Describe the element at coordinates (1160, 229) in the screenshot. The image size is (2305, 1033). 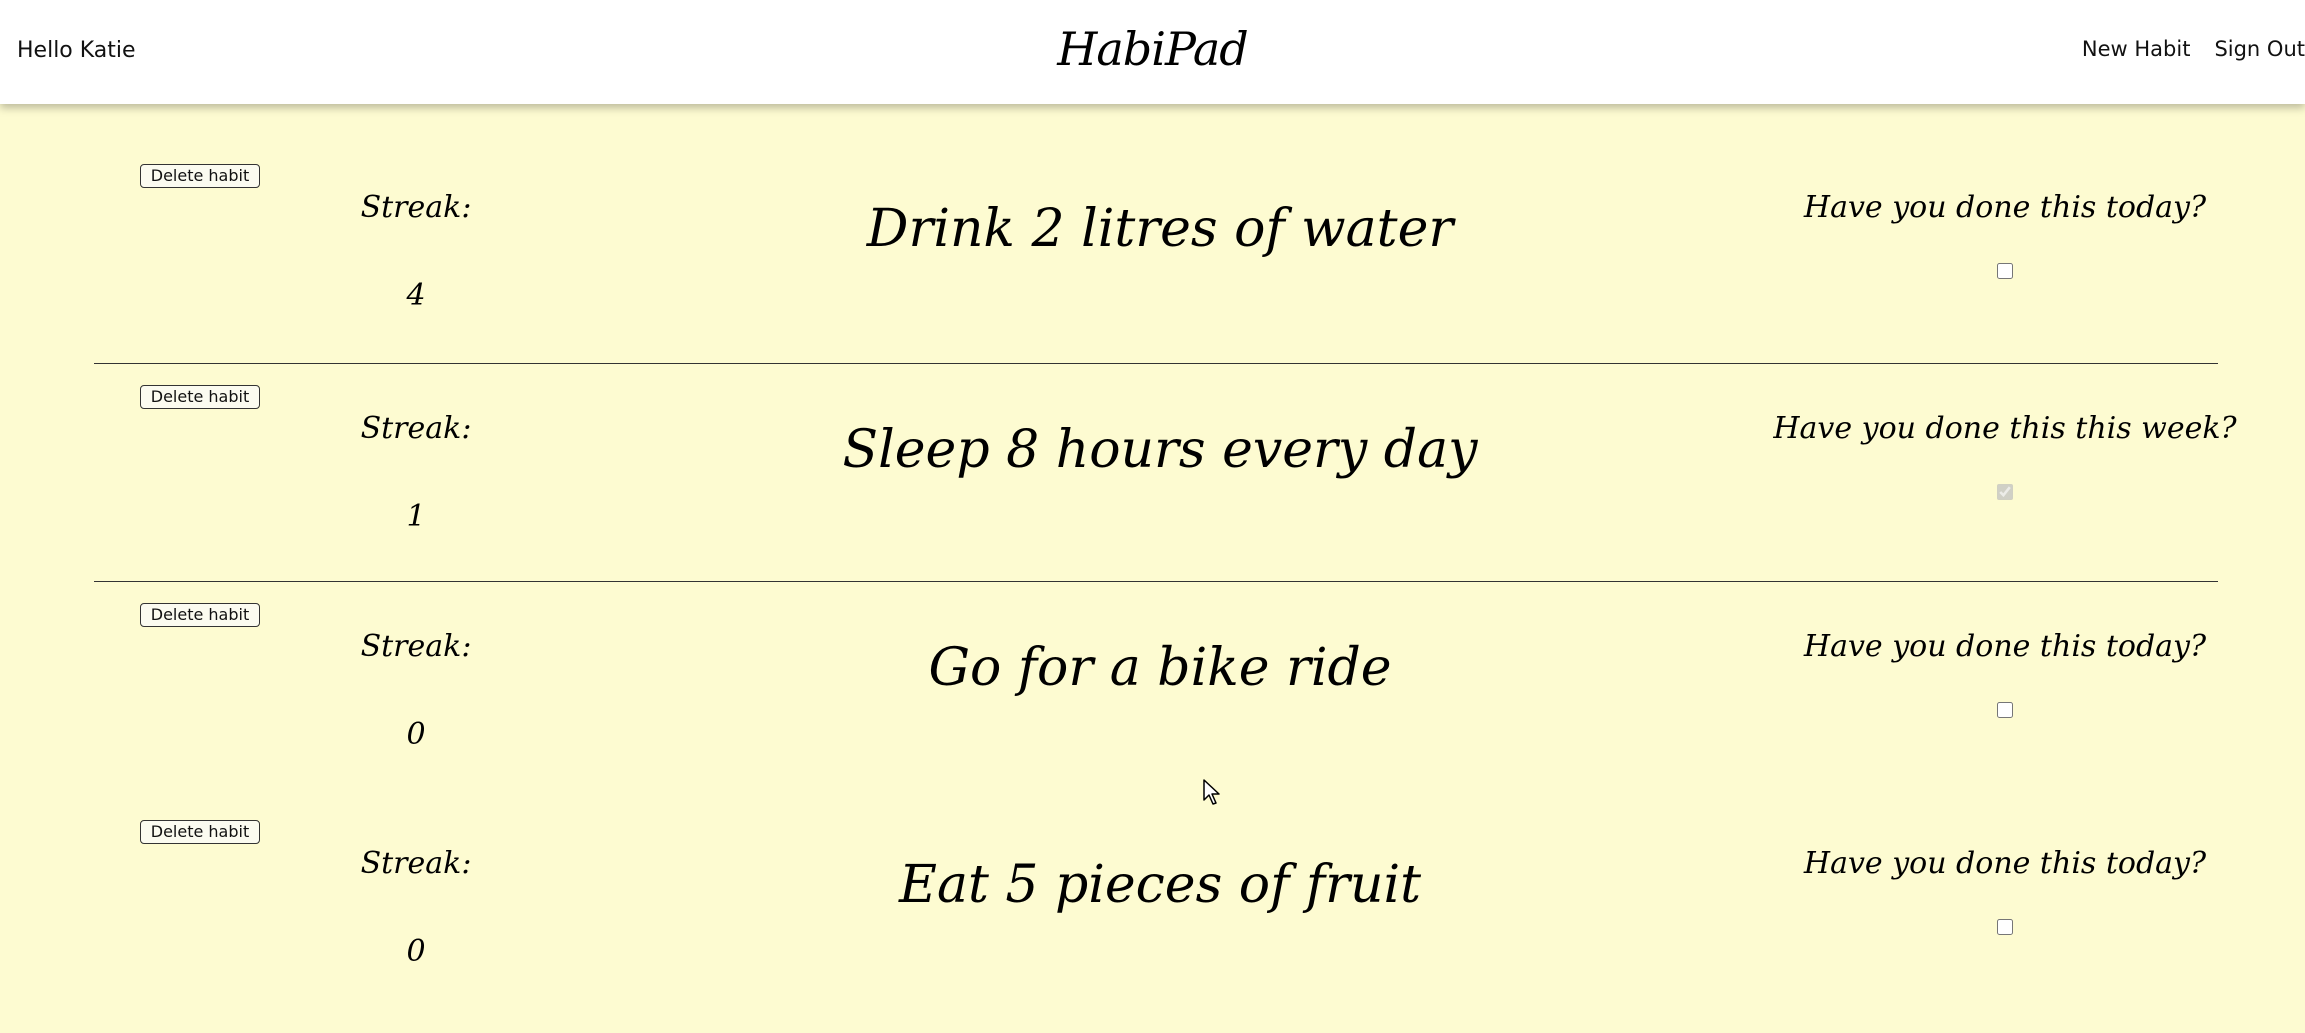
I see `habit-title: Drink 2 litres of water` at that location.